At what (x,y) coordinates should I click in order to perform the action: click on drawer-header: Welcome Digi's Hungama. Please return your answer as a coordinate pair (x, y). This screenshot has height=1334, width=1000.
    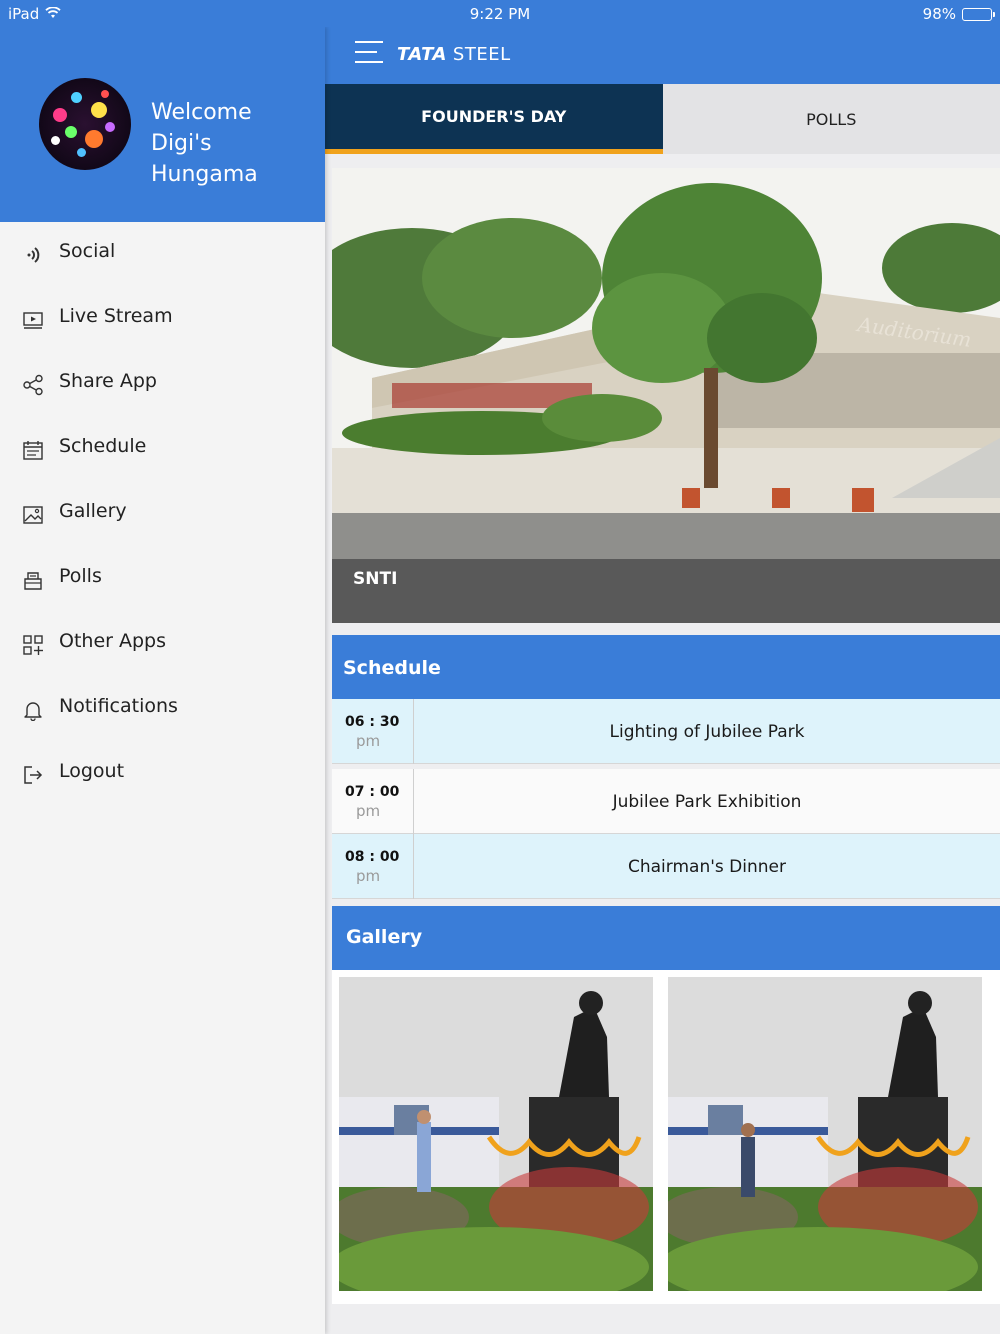
    Looking at the image, I should click on (162, 124).